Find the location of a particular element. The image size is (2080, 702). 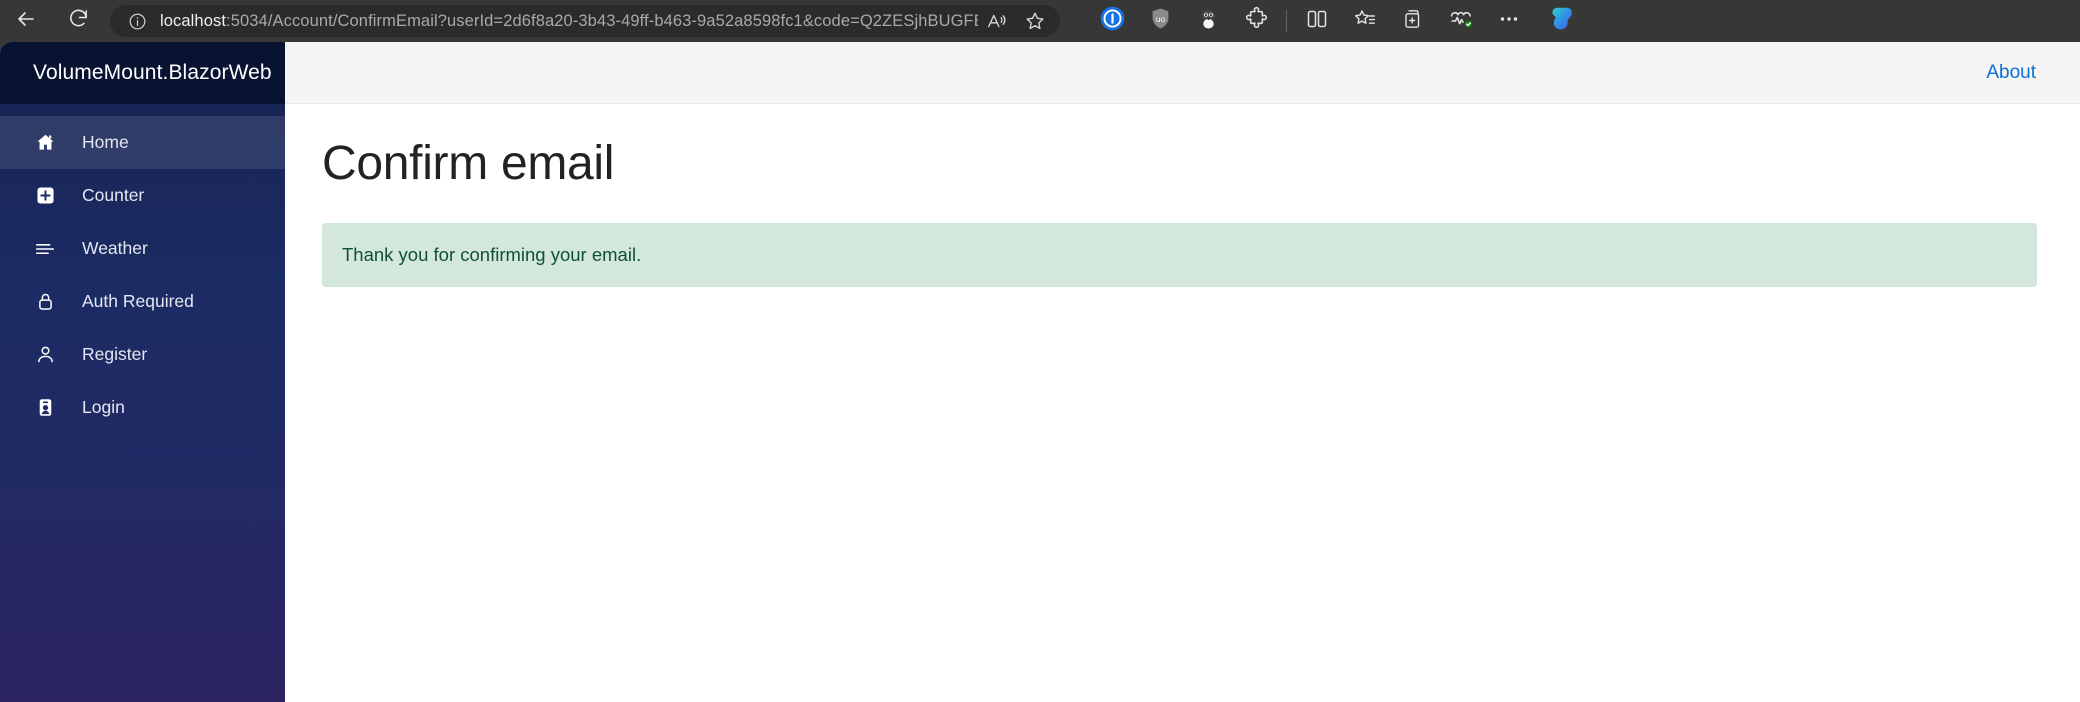

plus-square-icon is located at coordinates (45, 196).